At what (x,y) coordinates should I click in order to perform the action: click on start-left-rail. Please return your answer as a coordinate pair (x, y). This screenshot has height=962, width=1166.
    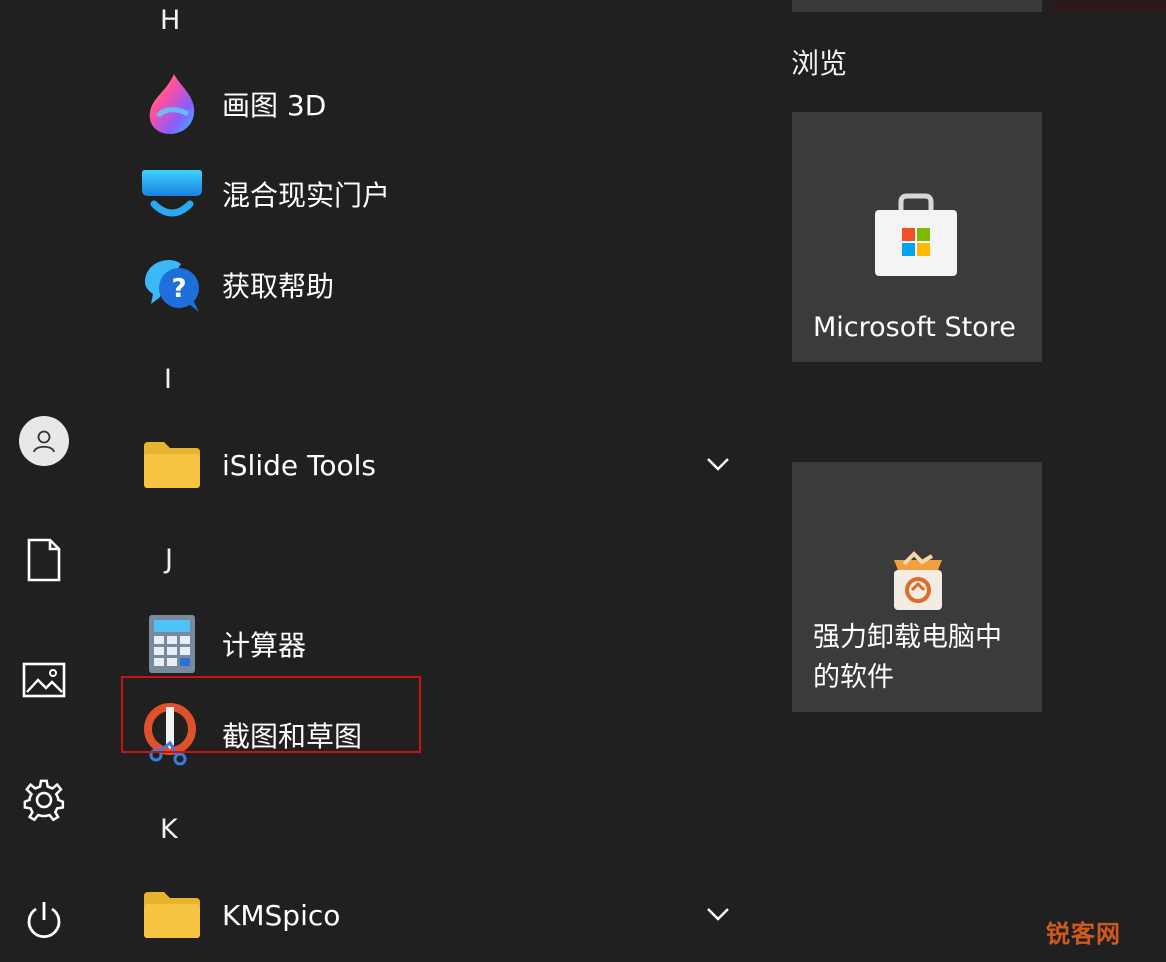
    Looking at the image, I should click on (45, 481).